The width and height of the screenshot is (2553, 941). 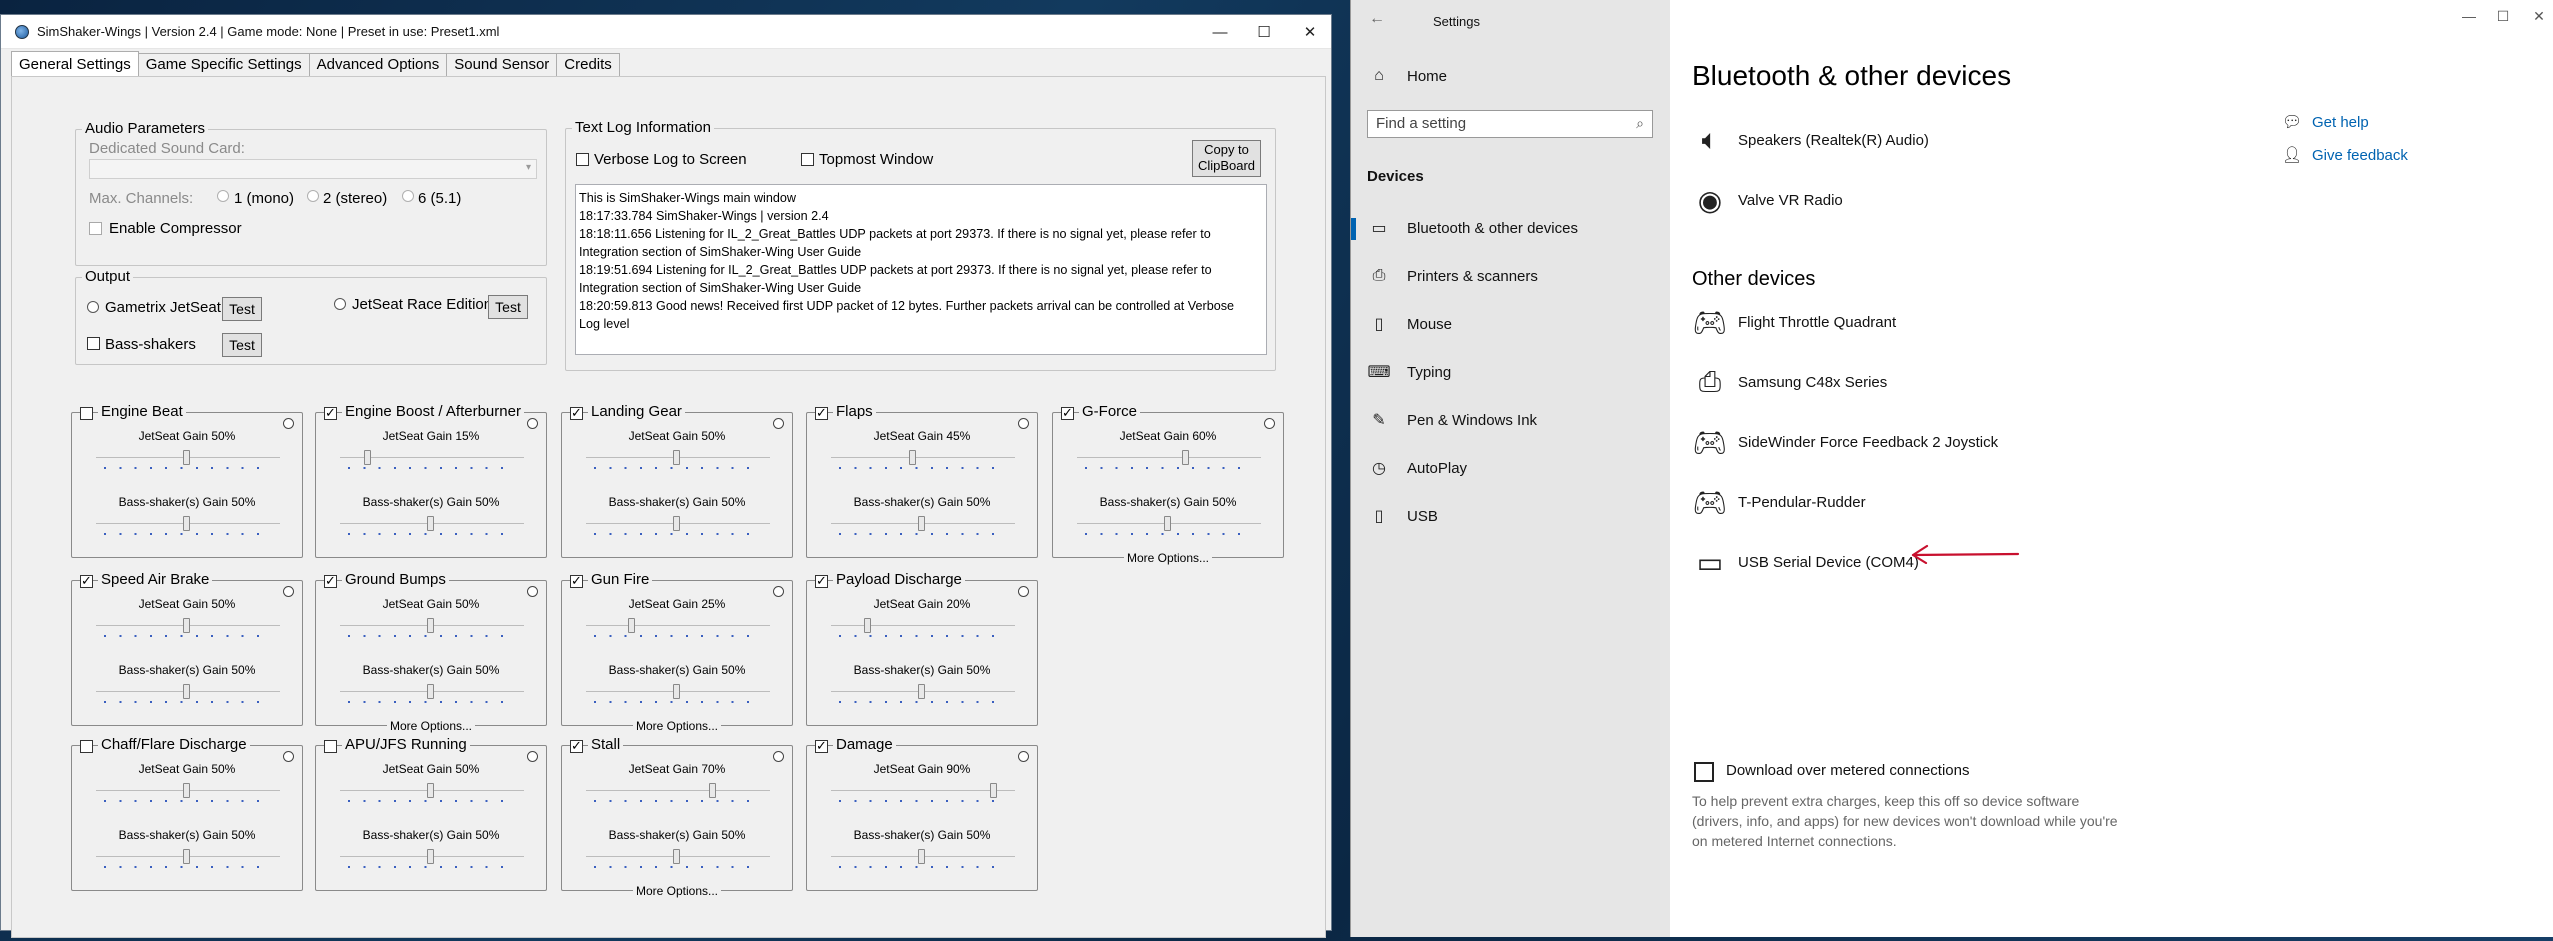 What do you see at coordinates (223, 196) in the screenshot?
I see `channels-mono-radio` at bounding box center [223, 196].